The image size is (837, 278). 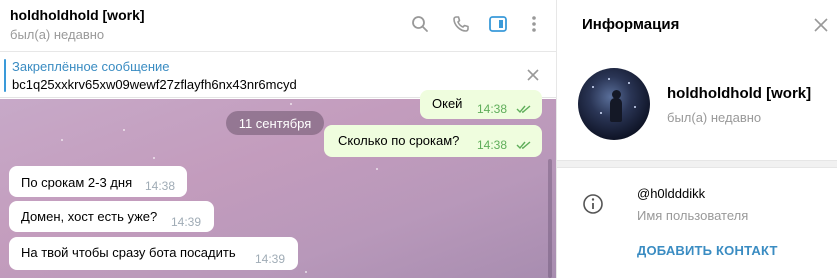 What do you see at coordinates (89, 216) in the screenshot?
I see `message-text: Домен, хост есть уже?` at bounding box center [89, 216].